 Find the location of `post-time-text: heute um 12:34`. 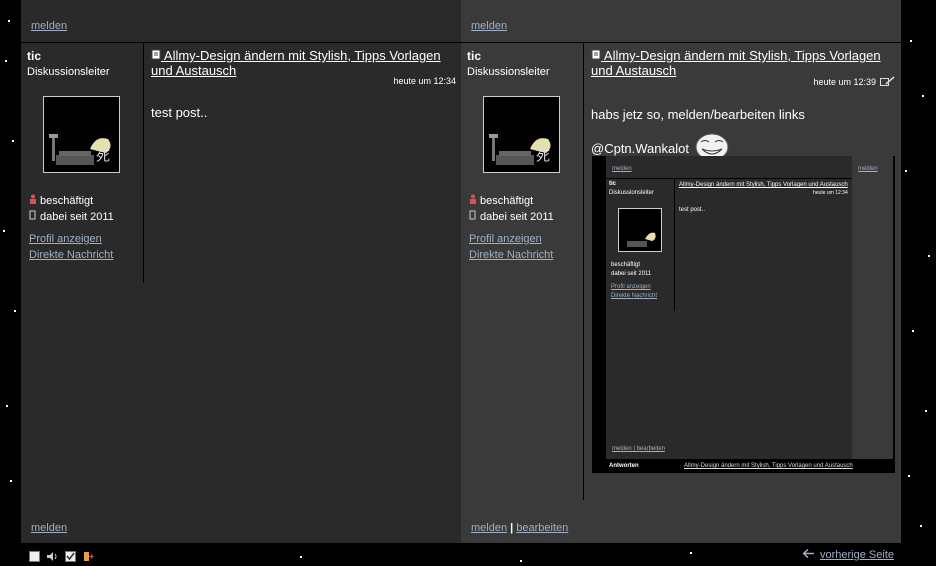

post-time-text: heute um 12:34 is located at coordinates (424, 81).